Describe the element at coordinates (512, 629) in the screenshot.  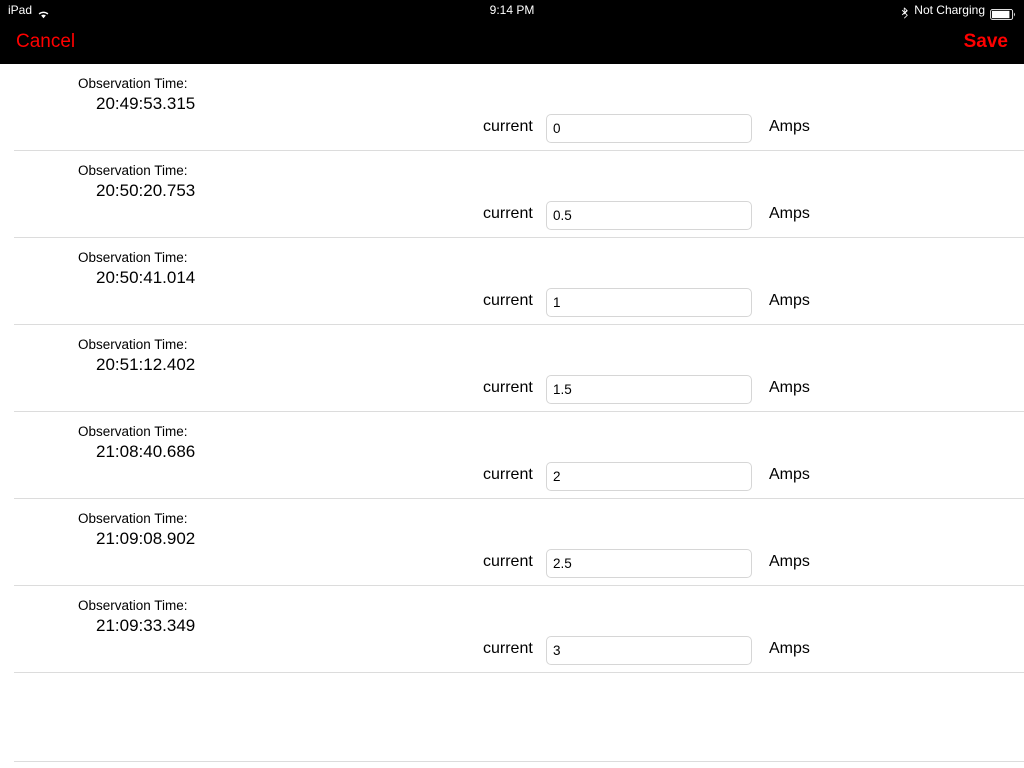
I see `table-row: Observation Time: 21:09:33.349 current Amps` at that location.